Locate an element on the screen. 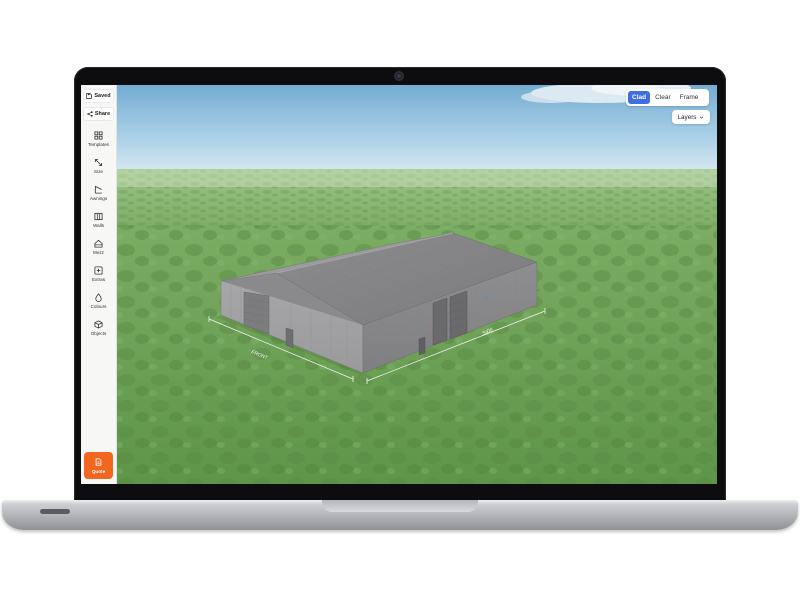 The height and width of the screenshot is (600, 800). front-personnel-door is located at coordinates (289, 338).